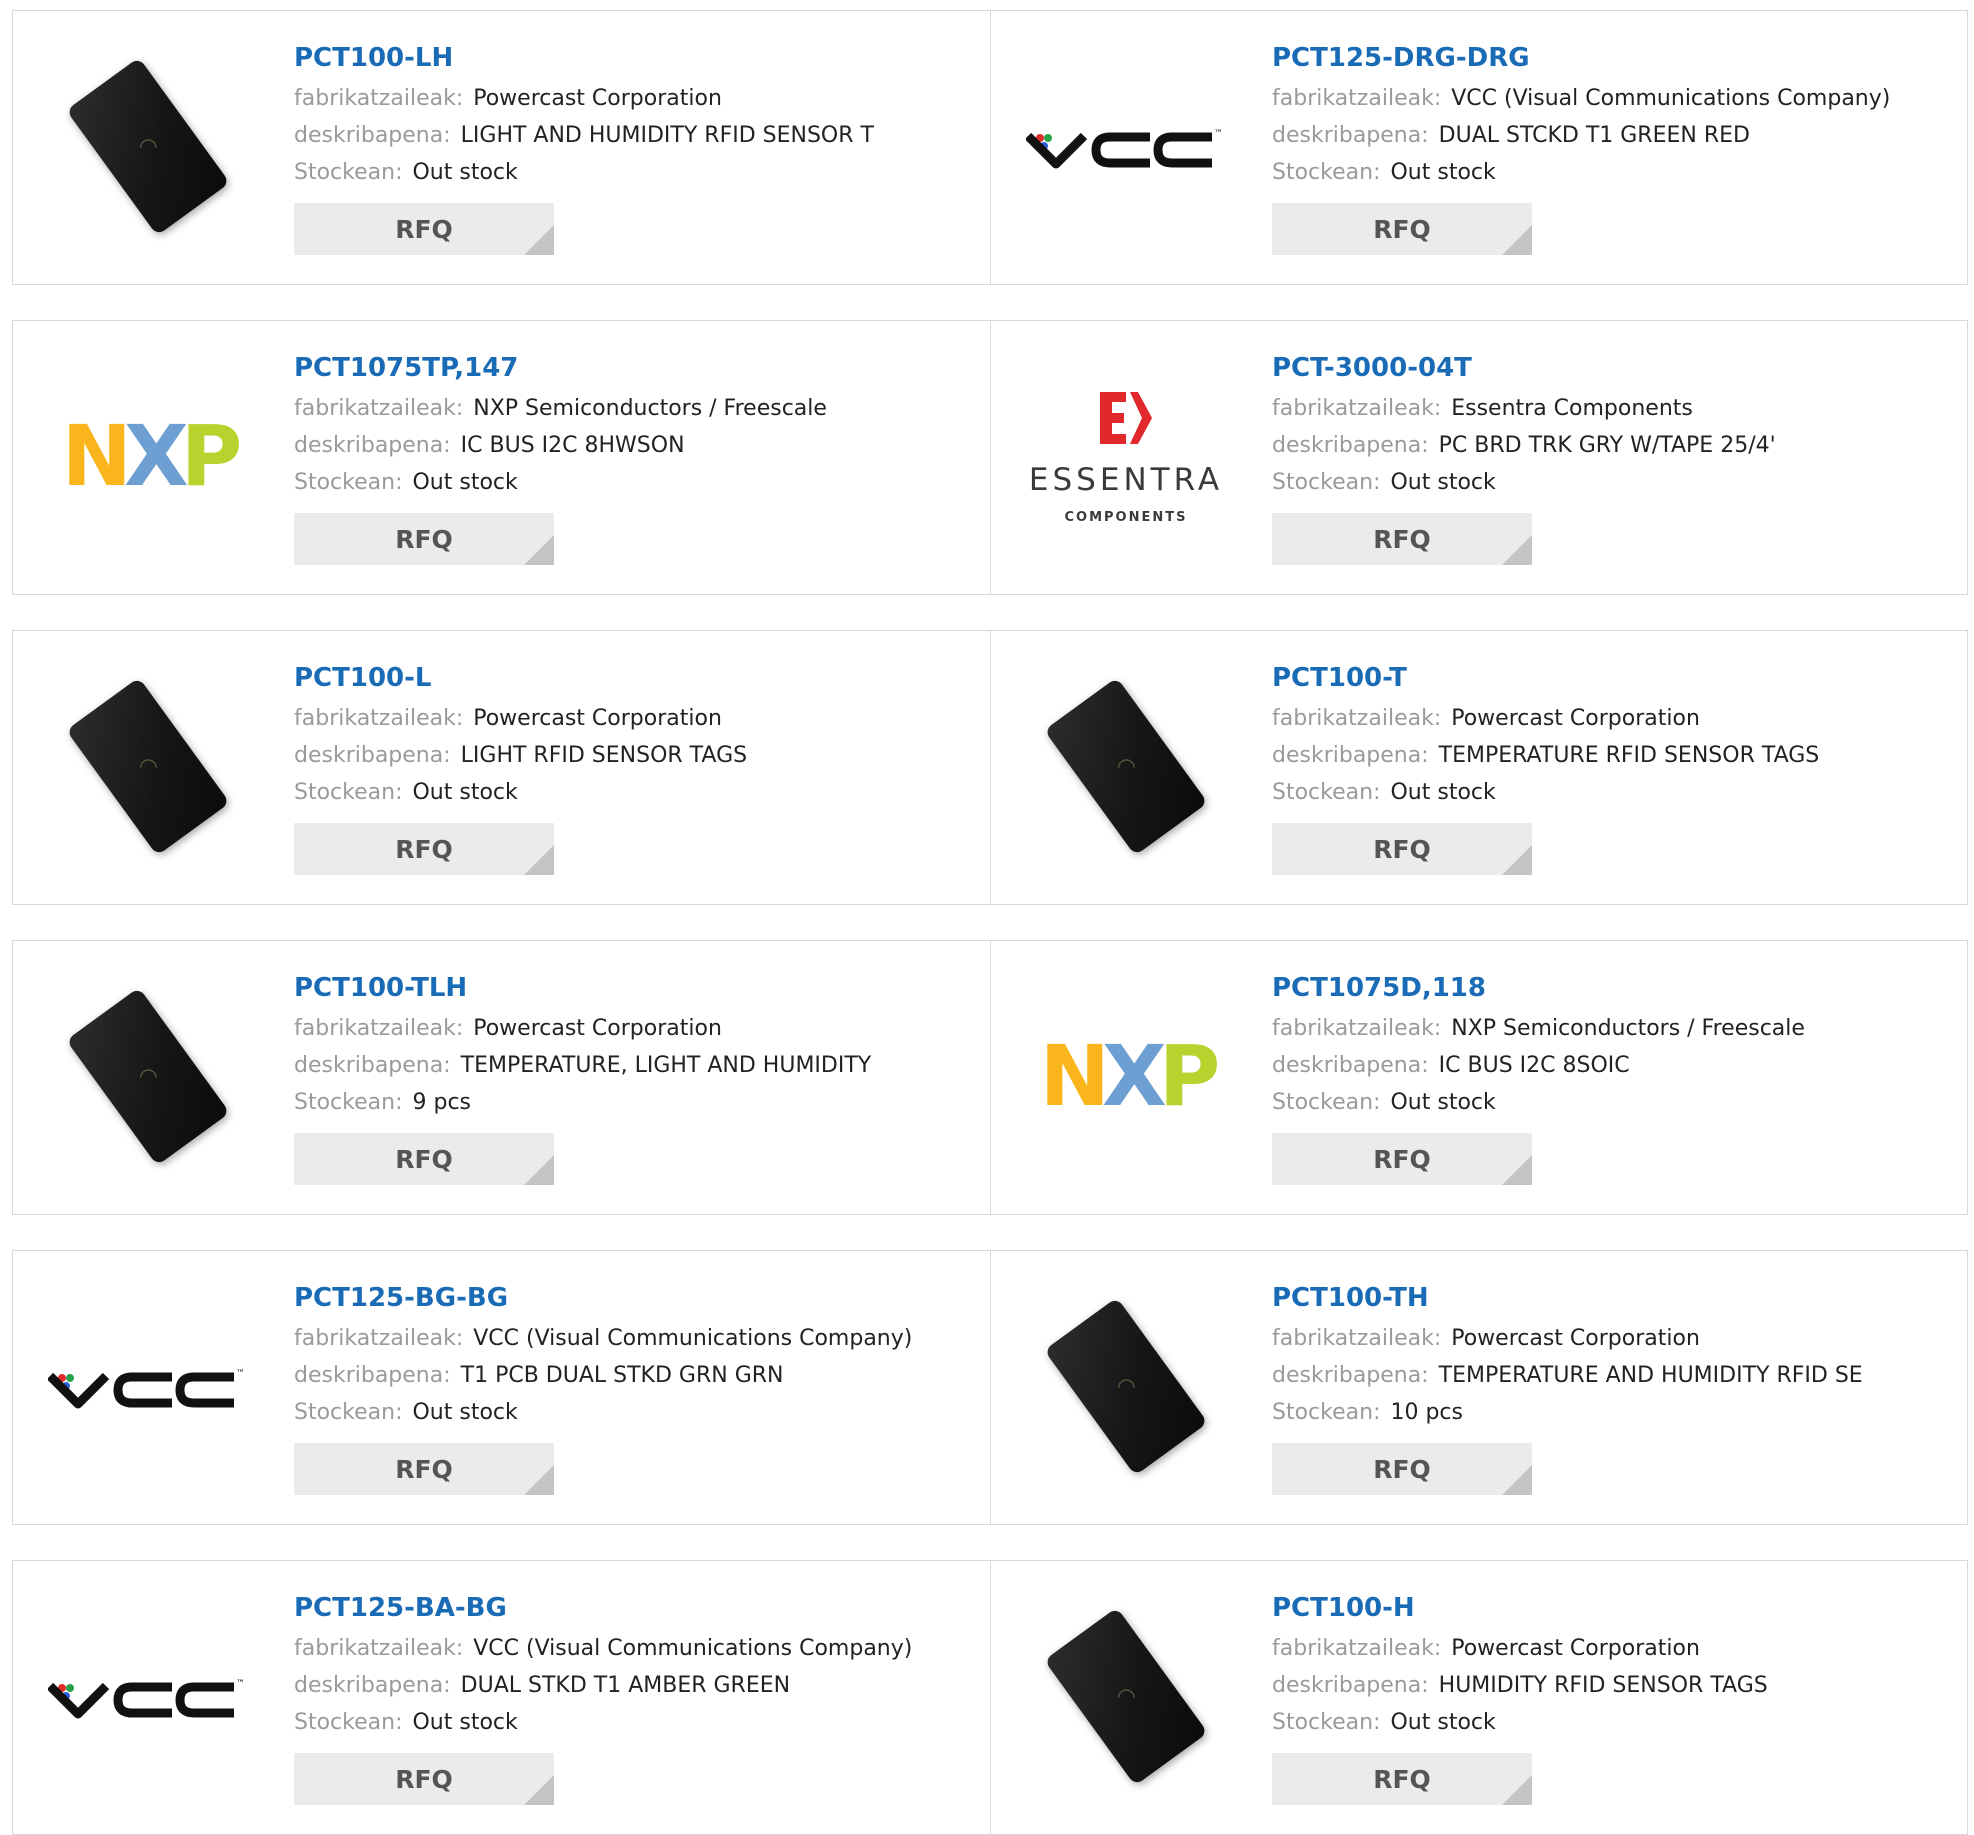 The width and height of the screenshot is (1974, 1835). Describe the element at coordinates (1612, 678) in the screenshot. I see `part-number-link: PCT100-T` at that location.